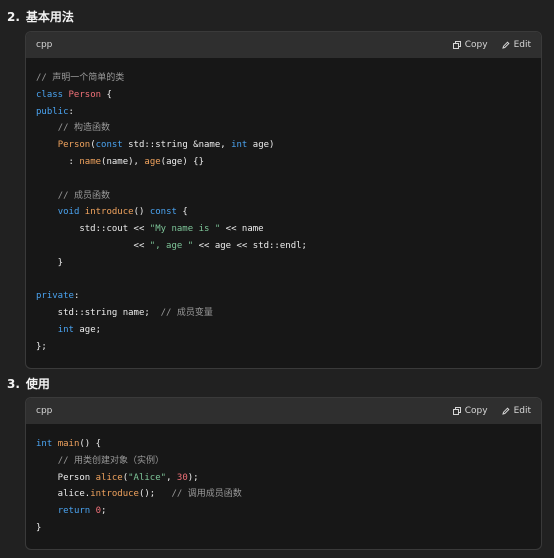 The height and width of the screenshot is (558, 554). Describe the element at coordinates (283, 162) in the screenshot. I see `code-line: : name(name), age(age) {}` at that location.